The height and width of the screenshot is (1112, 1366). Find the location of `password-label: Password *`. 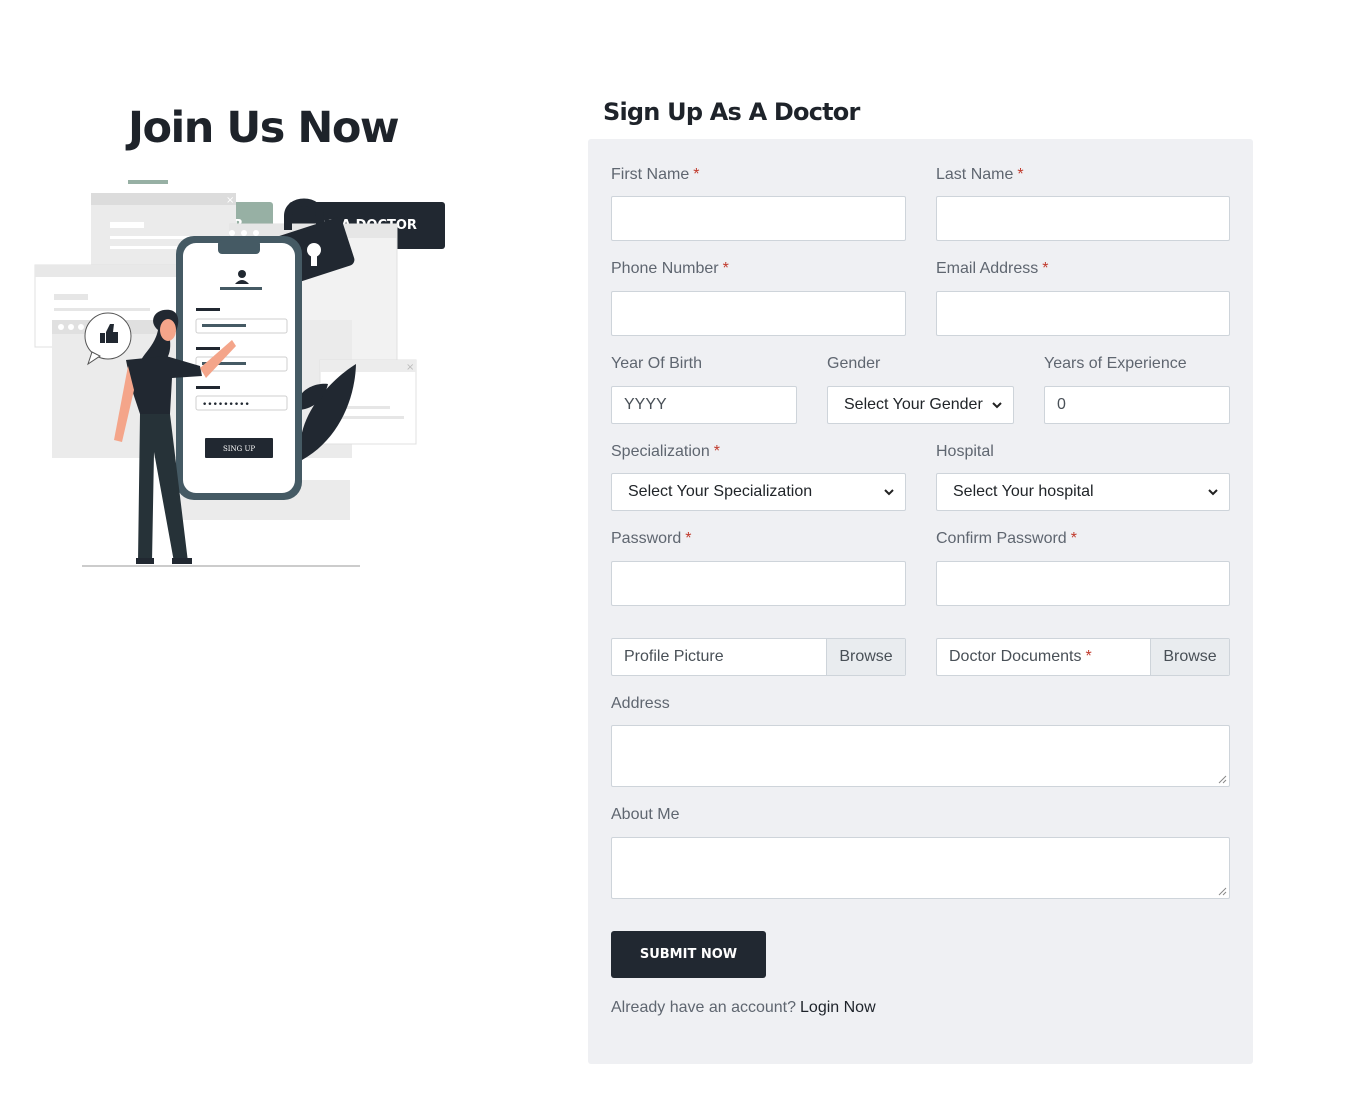

password-label: Password * is located at coordinates (651, 538).